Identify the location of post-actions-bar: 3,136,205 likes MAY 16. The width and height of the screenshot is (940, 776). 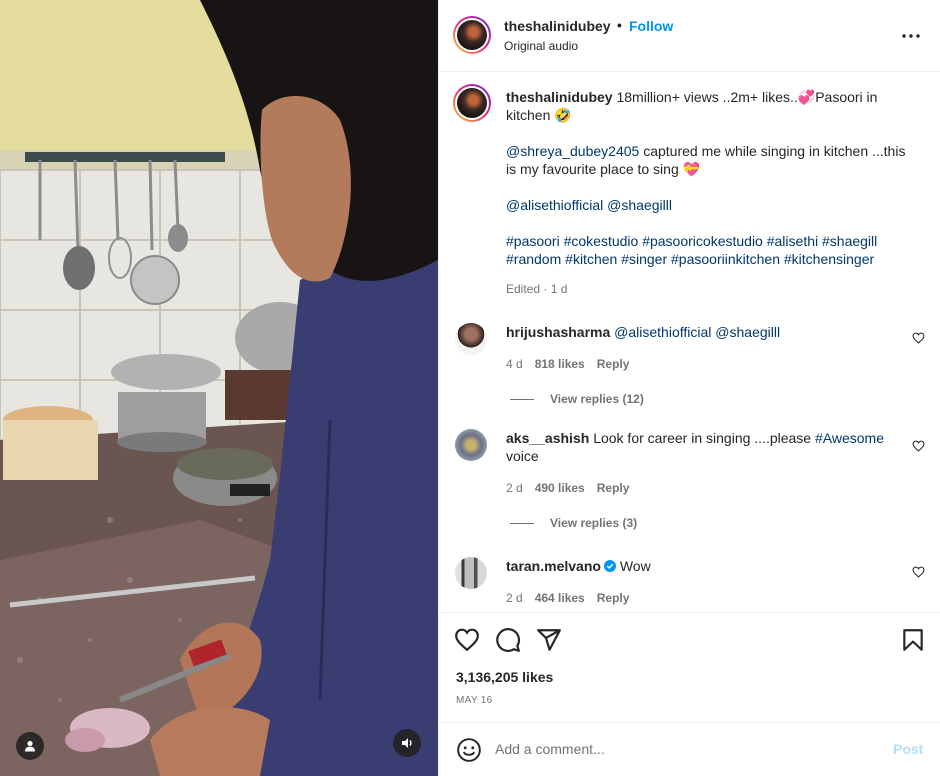
(689, 667).